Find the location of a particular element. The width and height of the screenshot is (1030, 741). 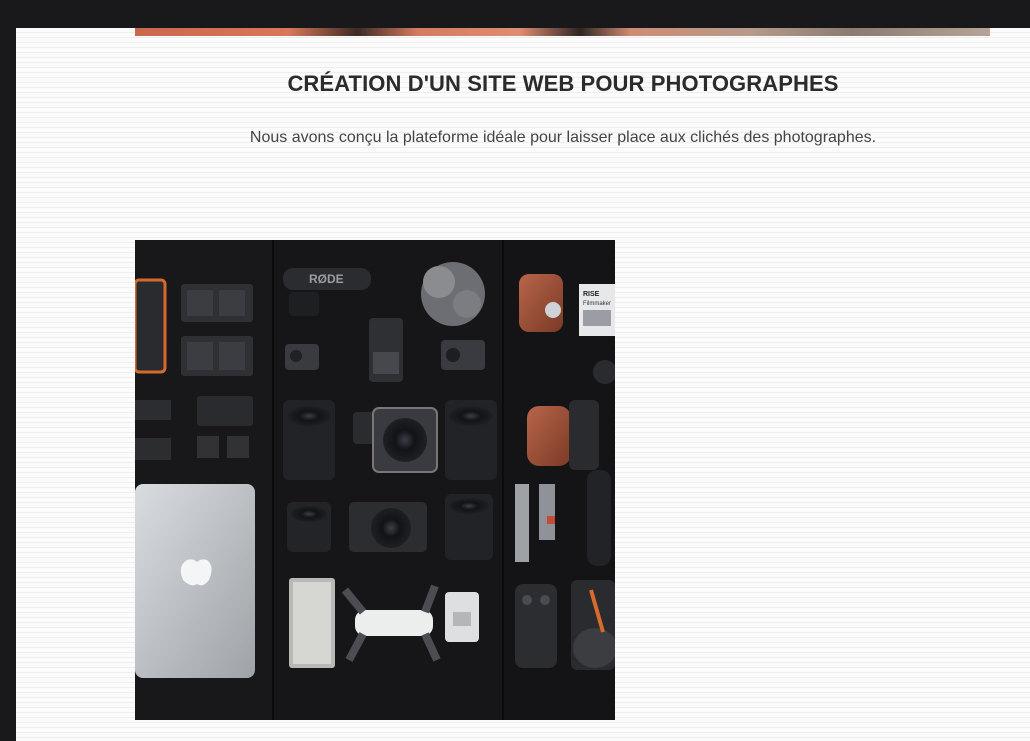

filmmaker-card-label: Filmmaker is located at coordinates (597, 304).